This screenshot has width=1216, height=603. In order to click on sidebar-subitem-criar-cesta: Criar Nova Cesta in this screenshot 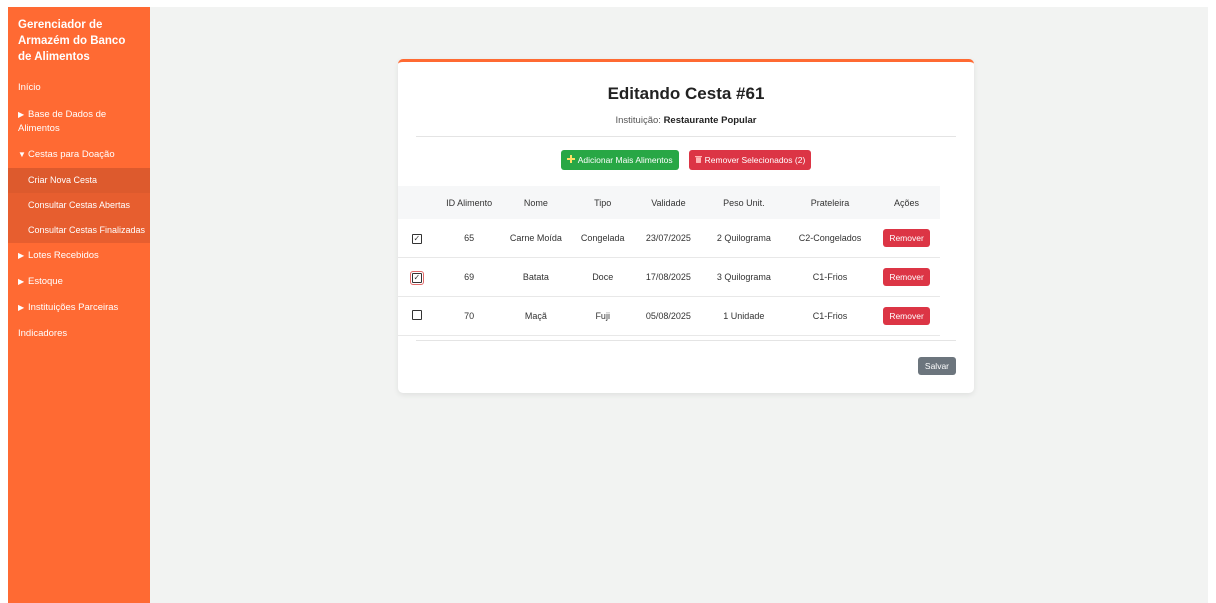, I will do `click(79, 180)`.